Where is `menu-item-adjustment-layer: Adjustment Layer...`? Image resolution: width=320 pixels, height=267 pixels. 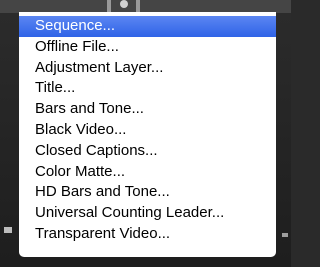 menu-item-adjustment-layer: Adjustment Layer... is located at coordinates (147, 68).